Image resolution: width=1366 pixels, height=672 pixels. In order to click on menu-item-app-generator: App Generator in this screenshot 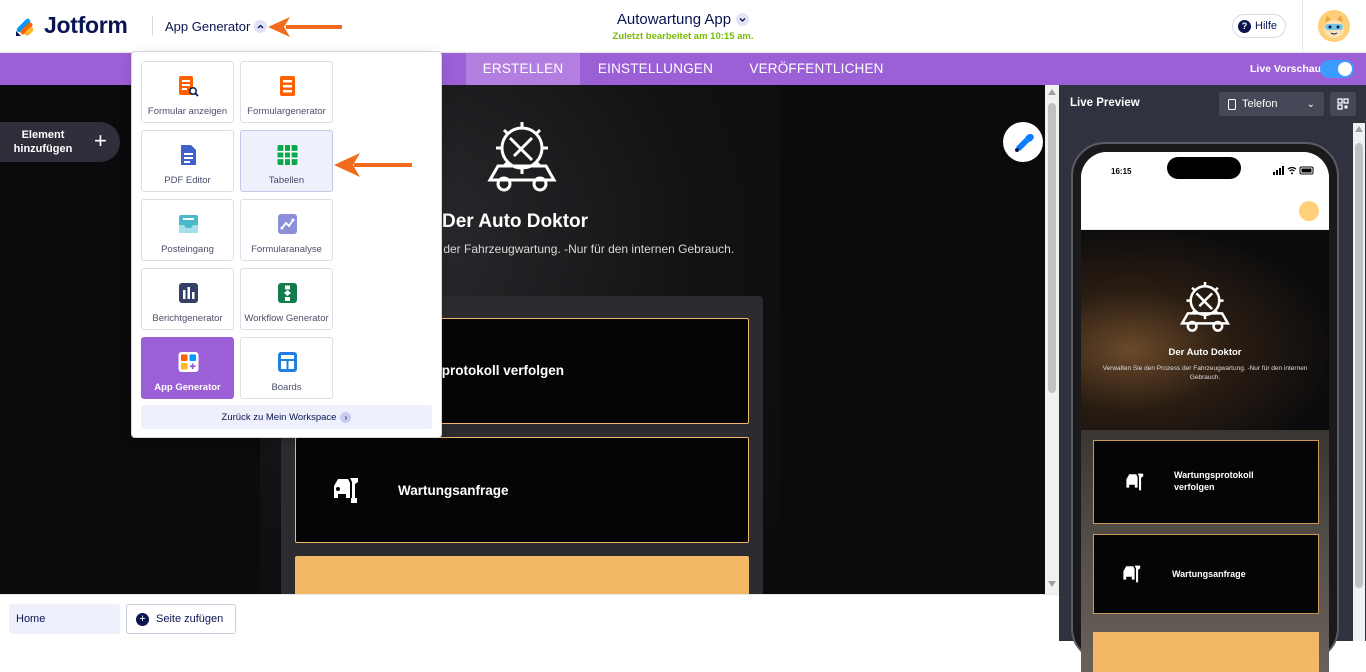, I will do `click(187, 368)`.